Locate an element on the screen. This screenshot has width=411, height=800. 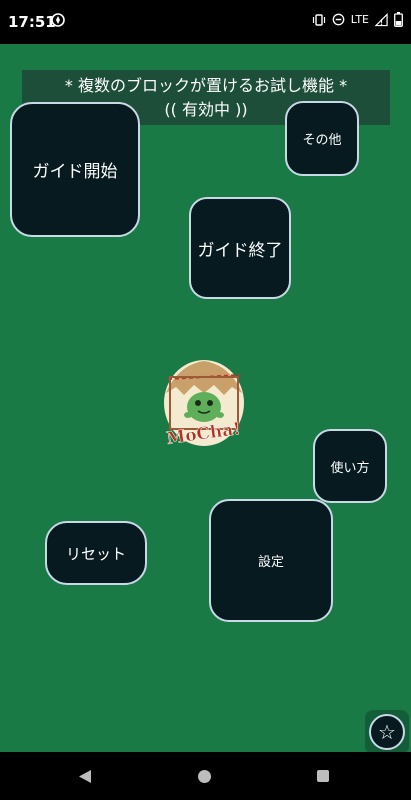
network-label: LTE is located at coordinates (359, 19).